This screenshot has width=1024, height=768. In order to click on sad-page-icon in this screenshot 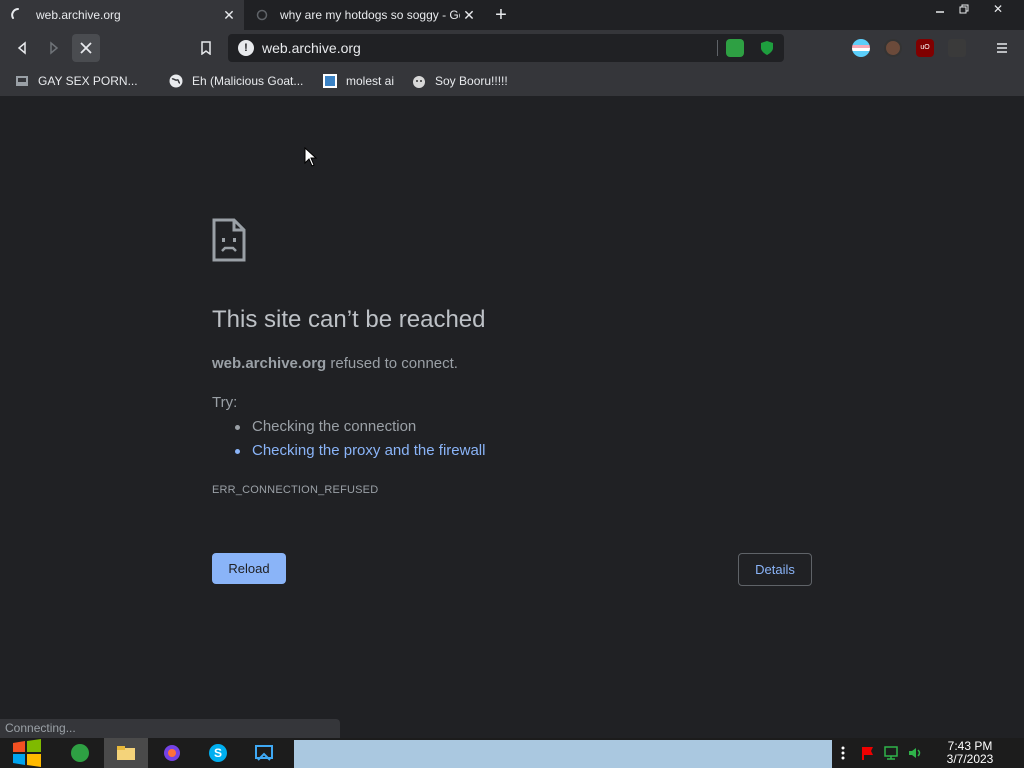, I will do `click(229, 242)`.